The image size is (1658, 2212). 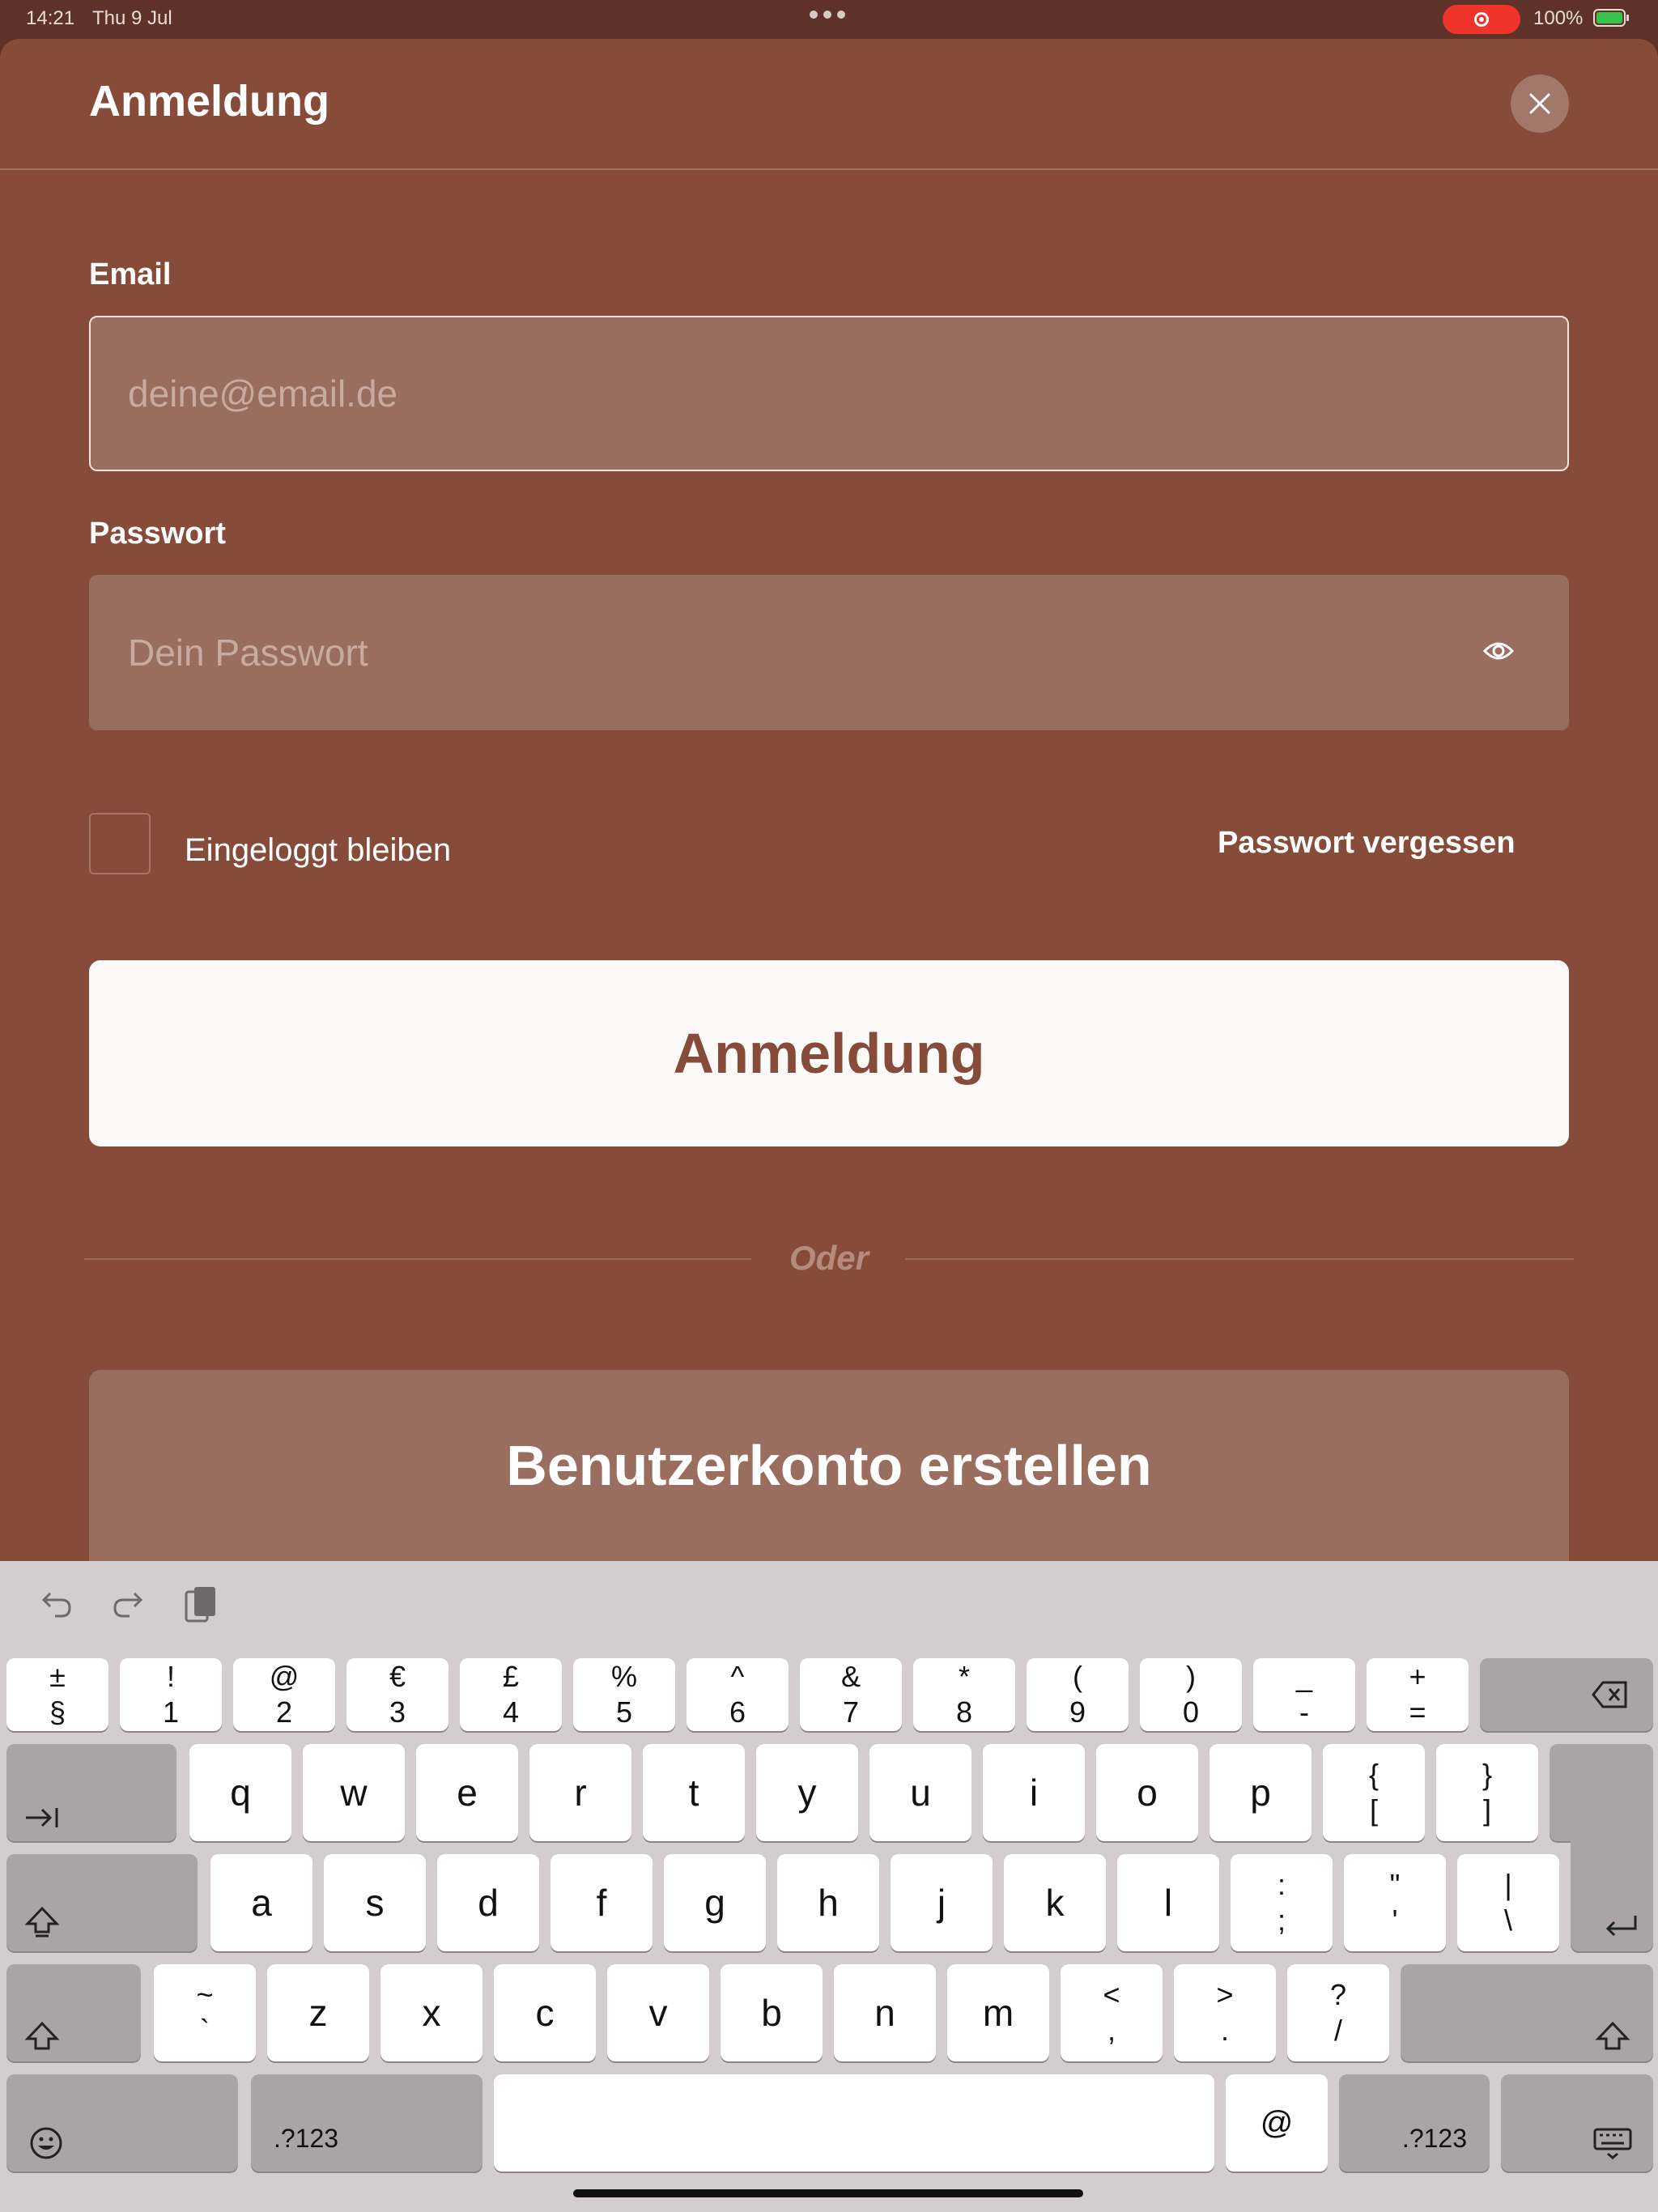 What do you see at coordinates (1055, 1903) in the screenshot?
I see `key-k: k` at bounding box center [1055, 1903].